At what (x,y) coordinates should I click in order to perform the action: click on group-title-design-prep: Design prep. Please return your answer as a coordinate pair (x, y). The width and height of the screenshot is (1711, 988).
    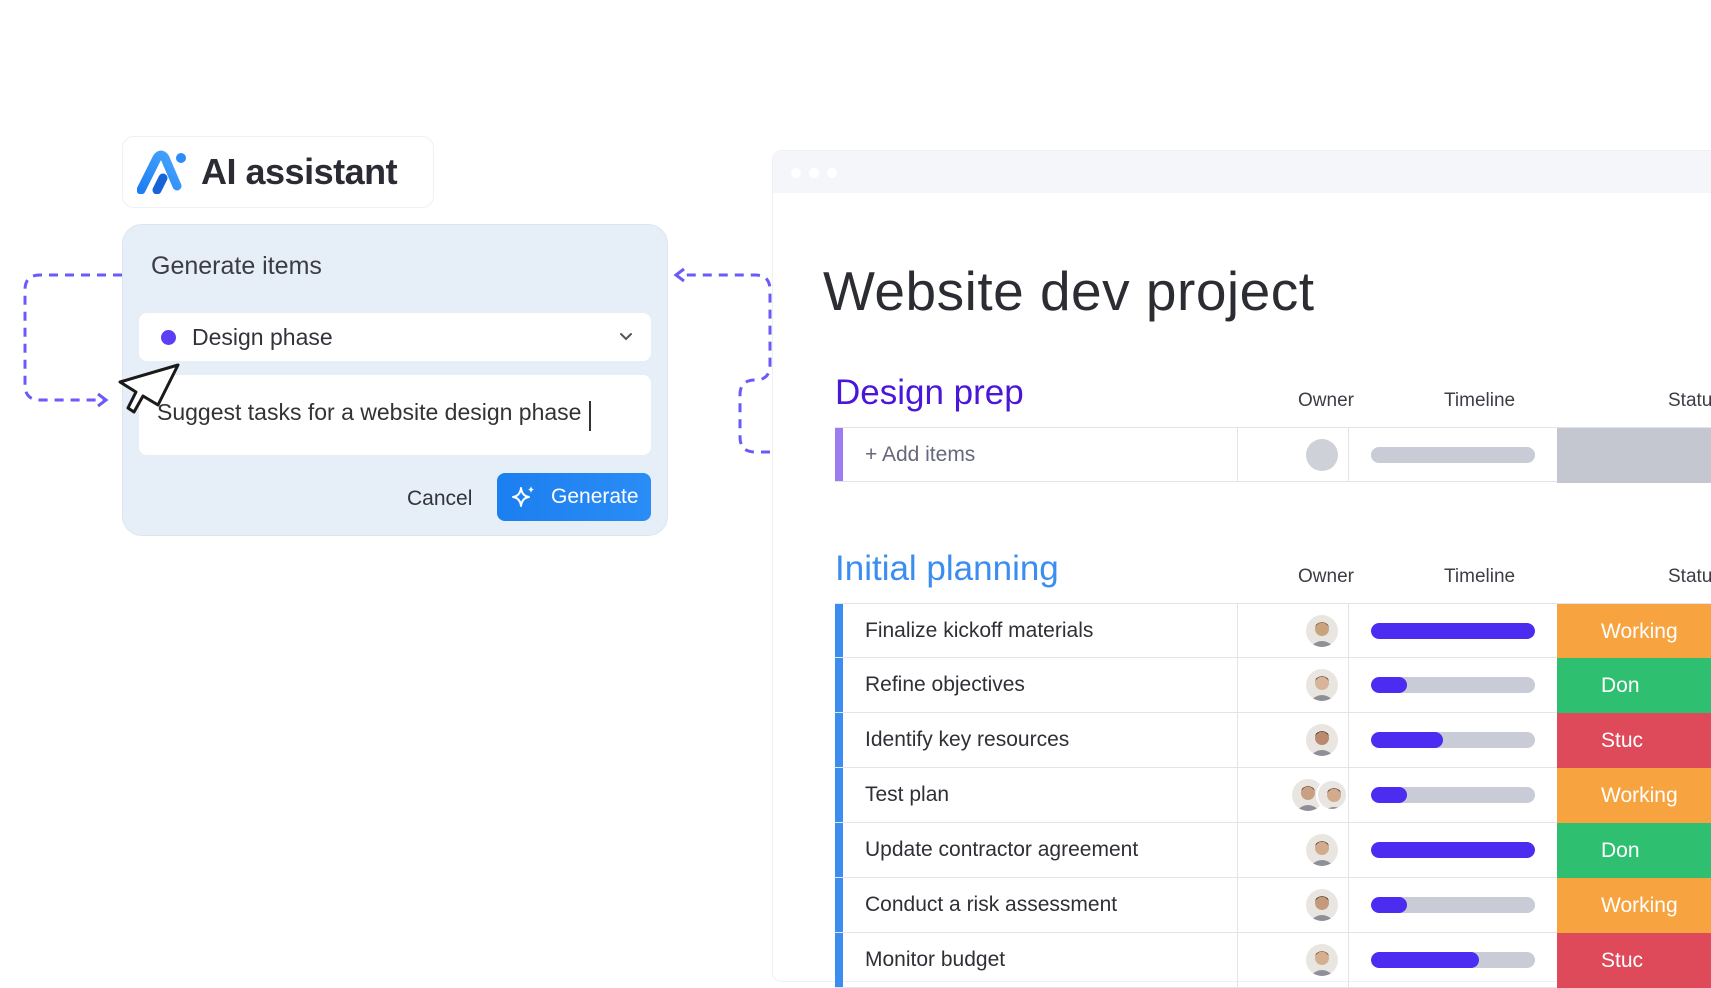
    Looking at the image, I should click on (929, 393).